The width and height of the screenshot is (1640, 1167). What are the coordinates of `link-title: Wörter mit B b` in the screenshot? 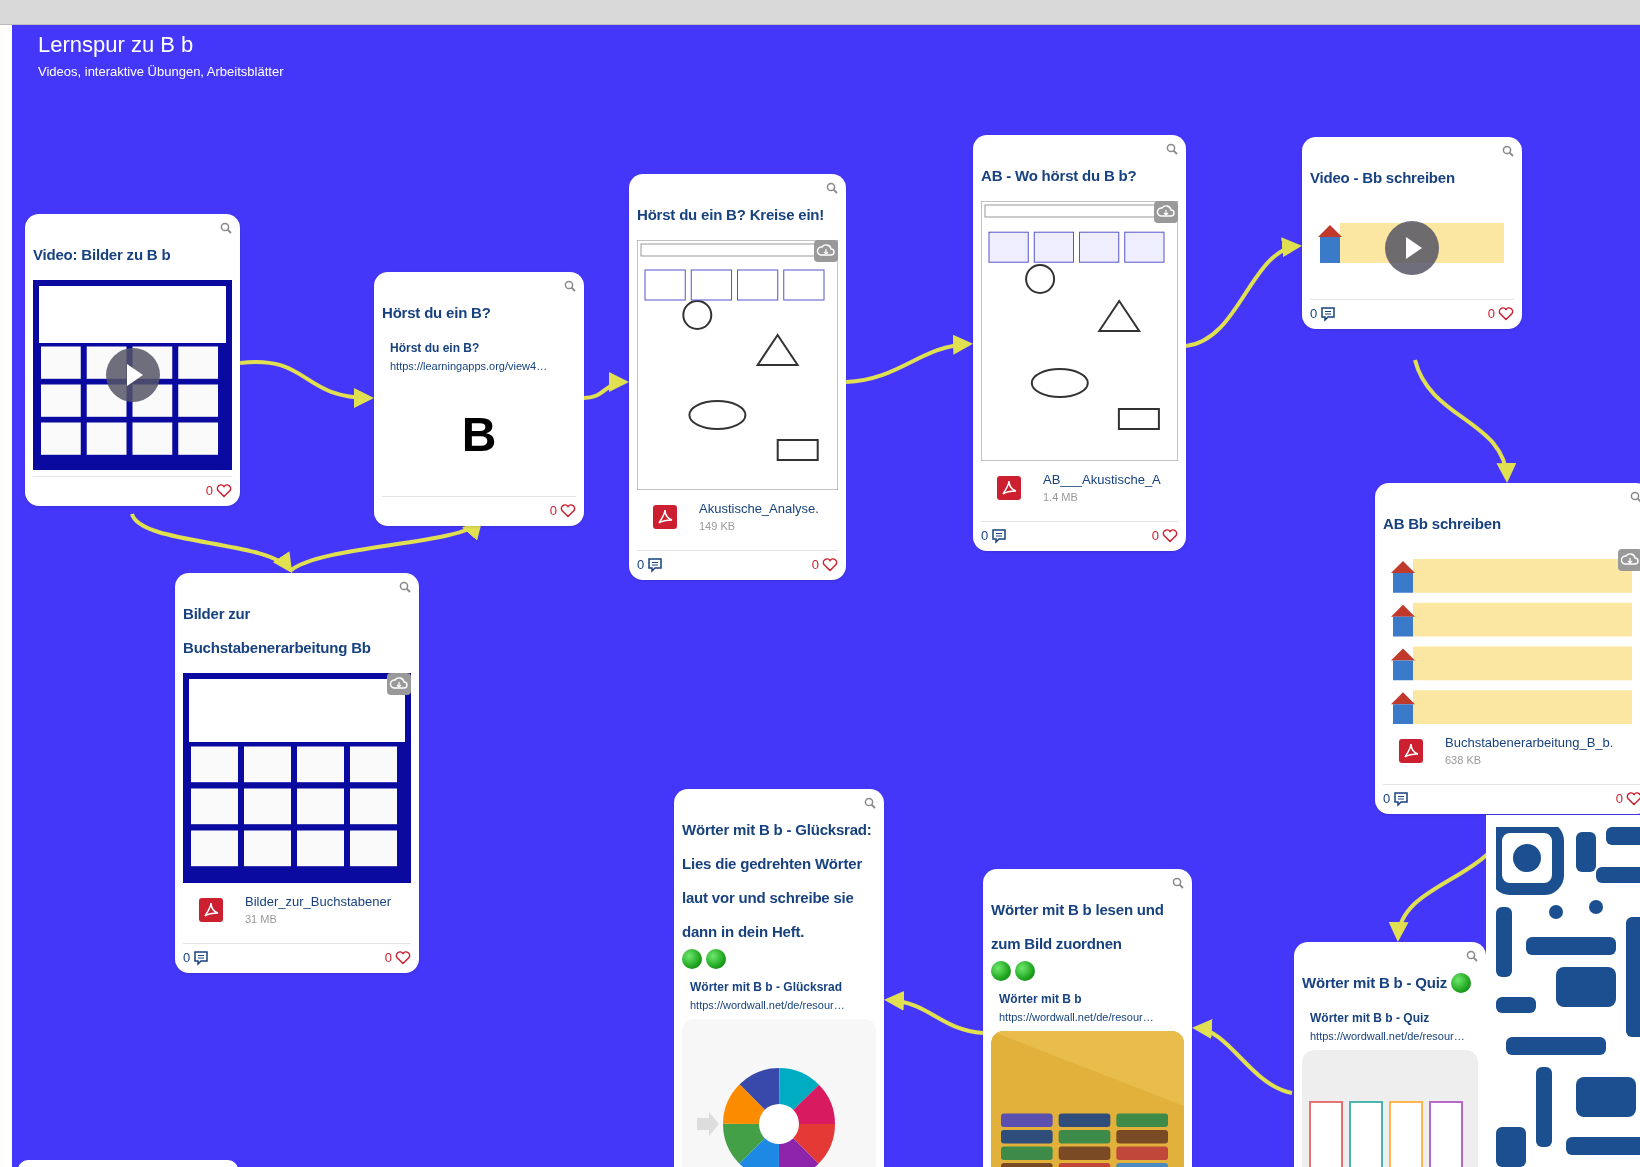 It's located at (1087, 999).